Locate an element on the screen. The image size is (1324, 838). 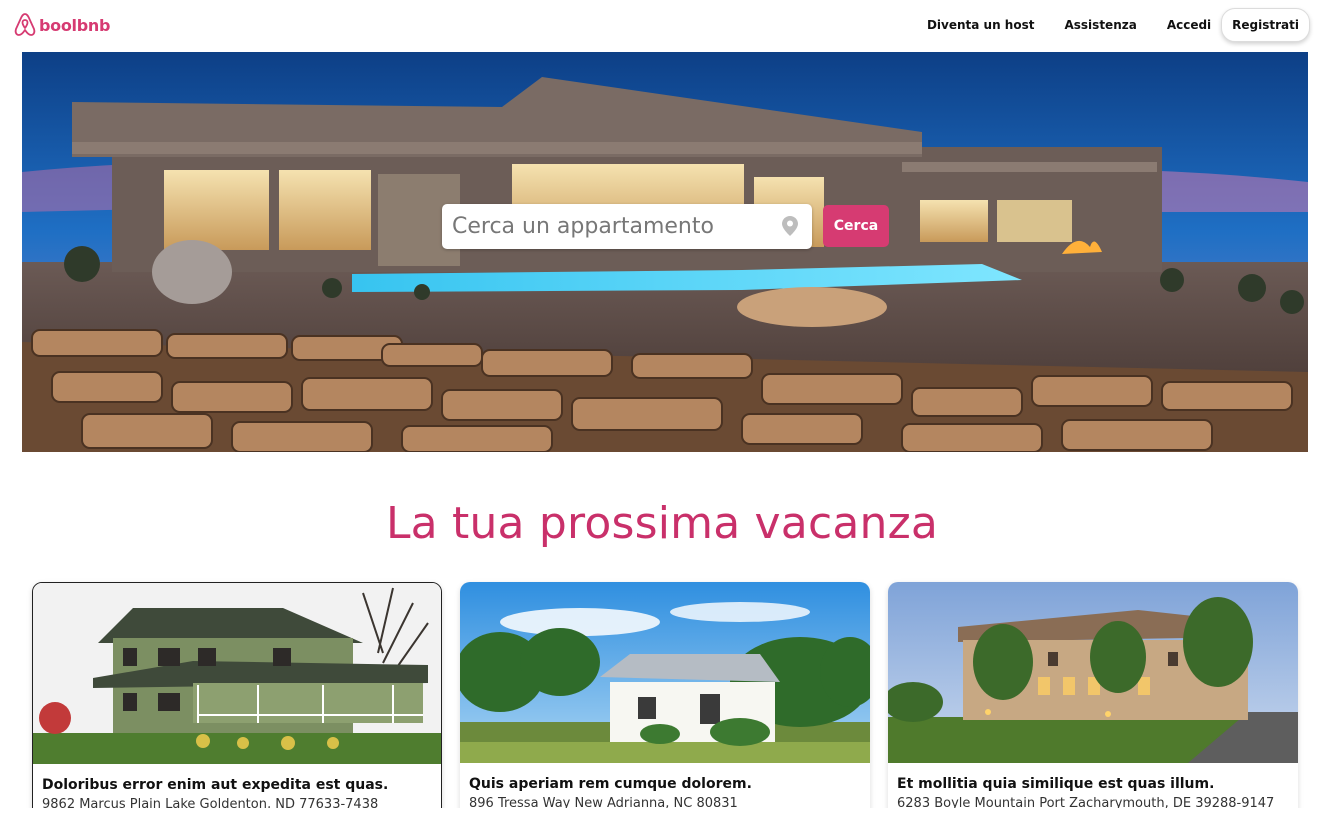
section-title: La tua prossima vacanza is located at coordinates (662, 523).